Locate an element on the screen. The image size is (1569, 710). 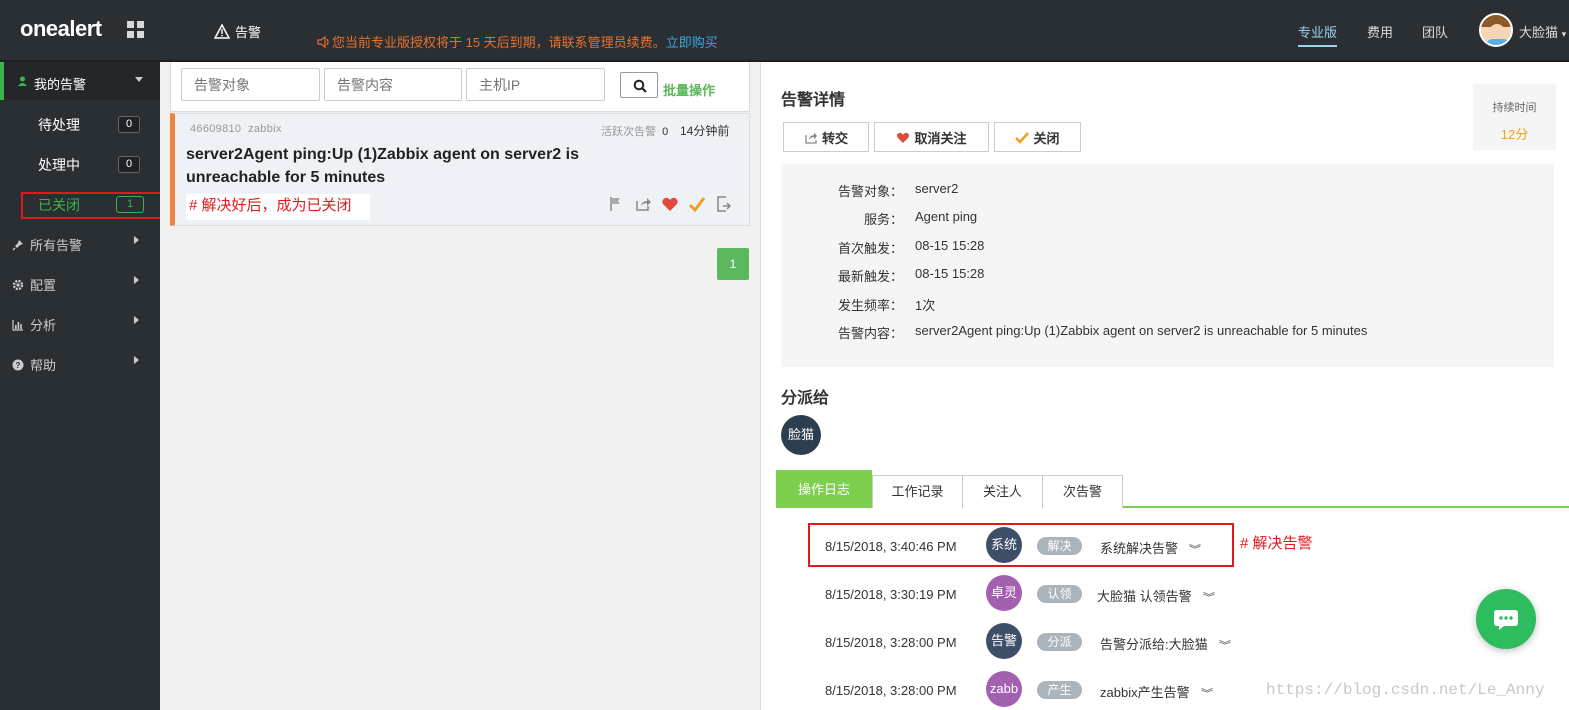
info-key: 告警内容： is located at coordinates (870, 333).